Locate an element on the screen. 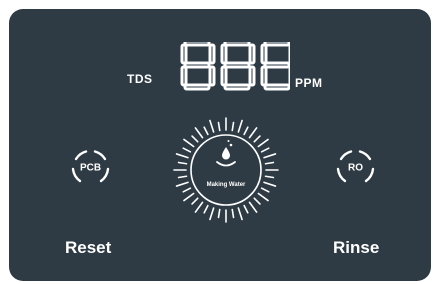 This screenshot has width=433, height=284. ro-button: RO is located at coordinates (355, 167).